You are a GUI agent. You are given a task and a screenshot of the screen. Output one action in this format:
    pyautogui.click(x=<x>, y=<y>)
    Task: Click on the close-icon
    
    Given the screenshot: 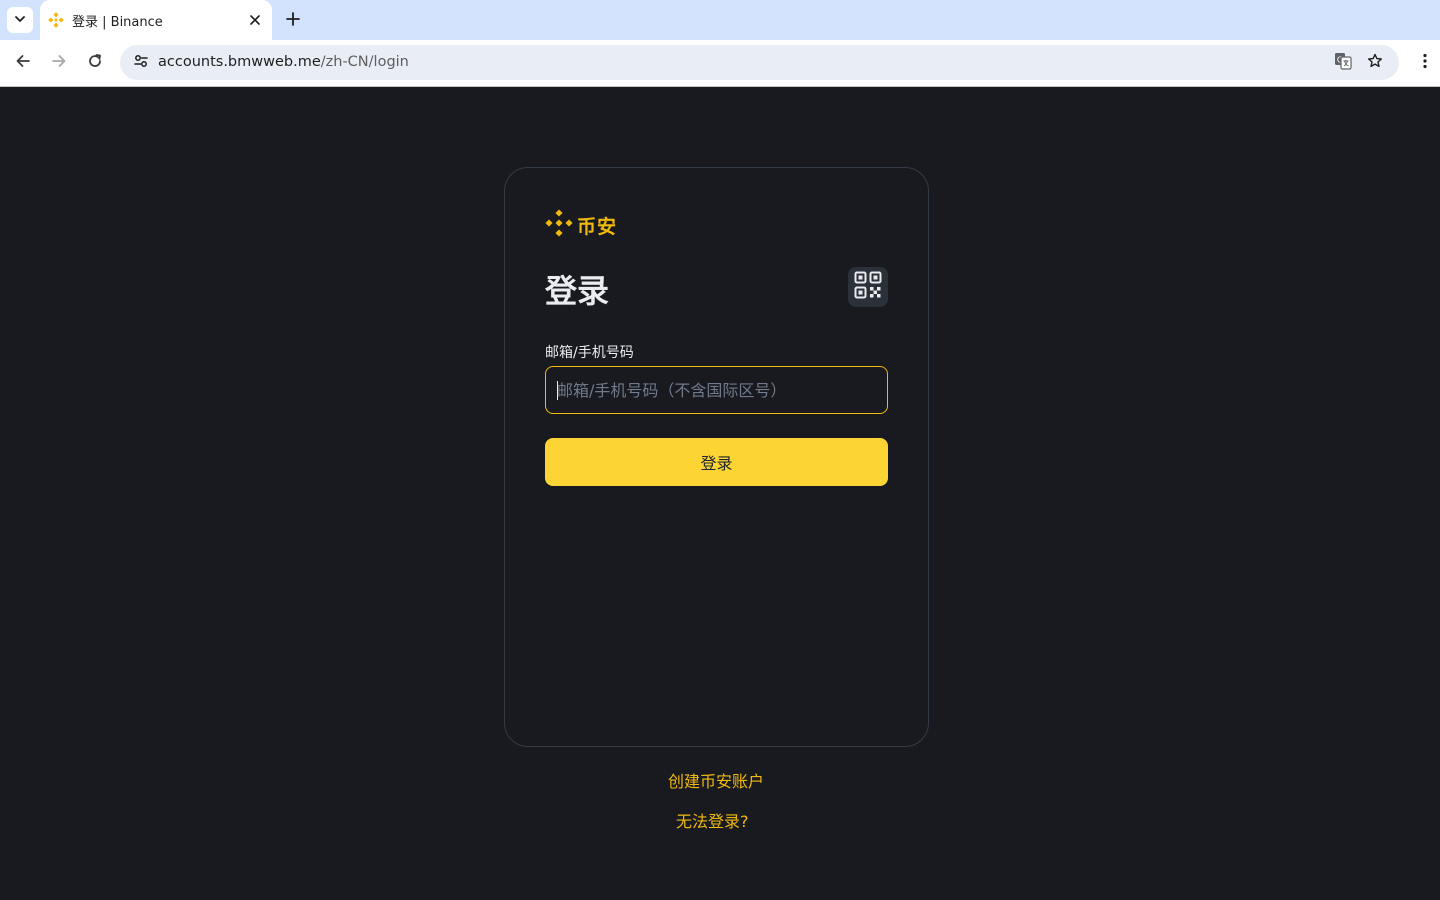 What is the action you would take?
    pyautogui.click(x=255, y=20)
    